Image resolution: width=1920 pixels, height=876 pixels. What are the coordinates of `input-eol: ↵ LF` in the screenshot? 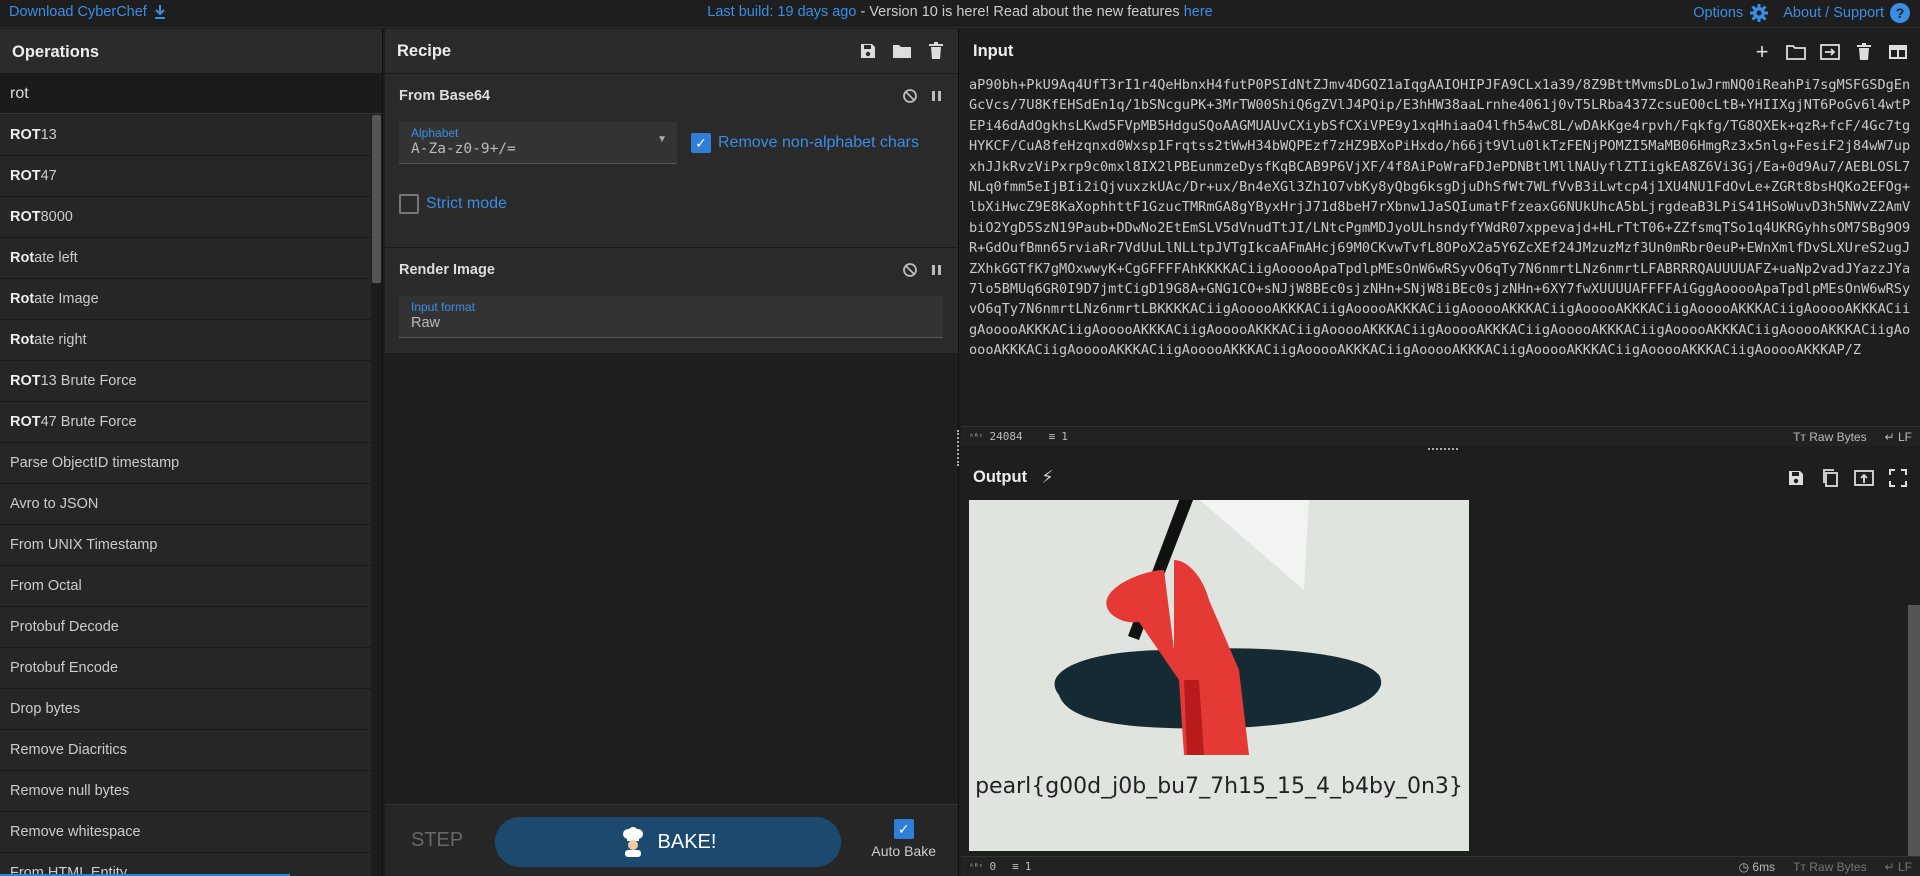 It's located at (1898, 437).